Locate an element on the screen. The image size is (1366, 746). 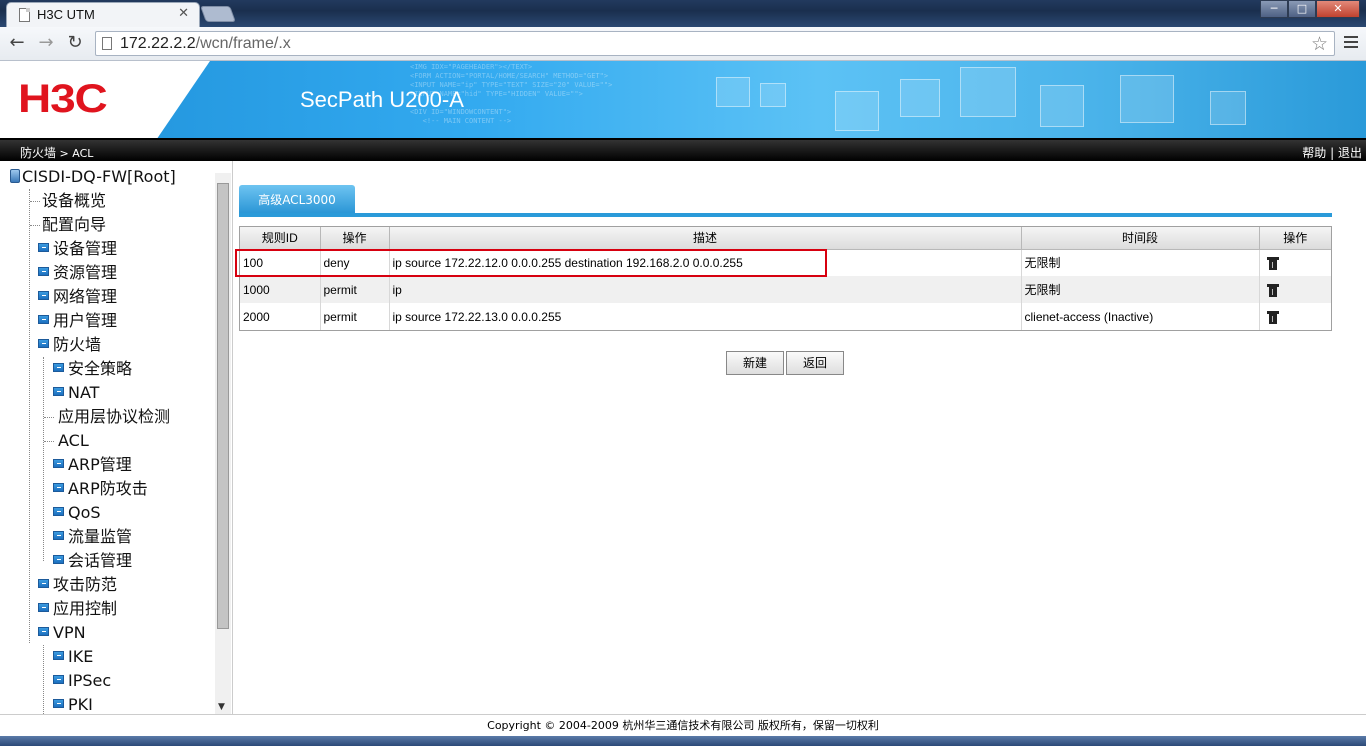
sidebar-item-app-control: 应用控制 is located at coordinates (77, 609).